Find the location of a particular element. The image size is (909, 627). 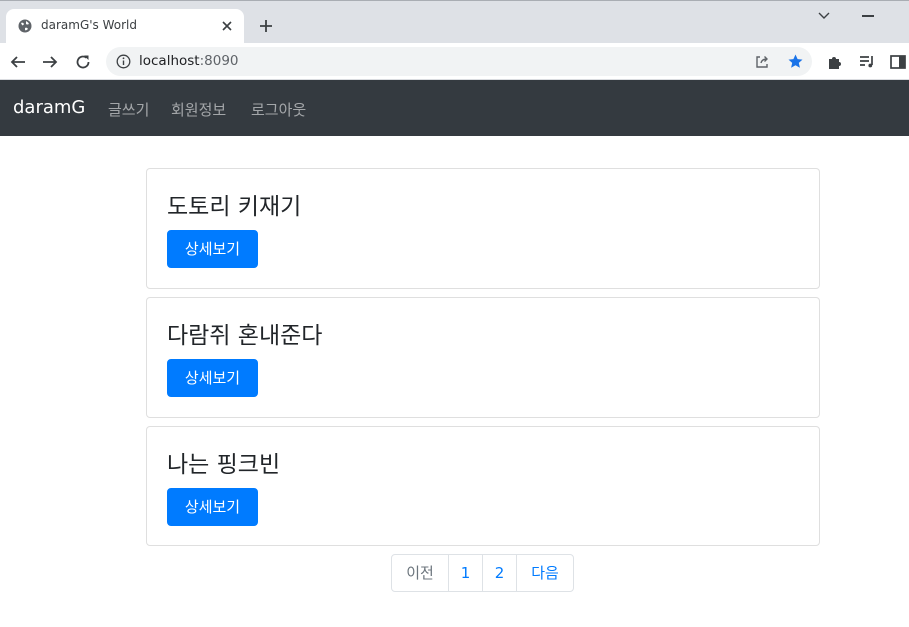

url-text: localhost:8090 is located at coordinates (189, 61).